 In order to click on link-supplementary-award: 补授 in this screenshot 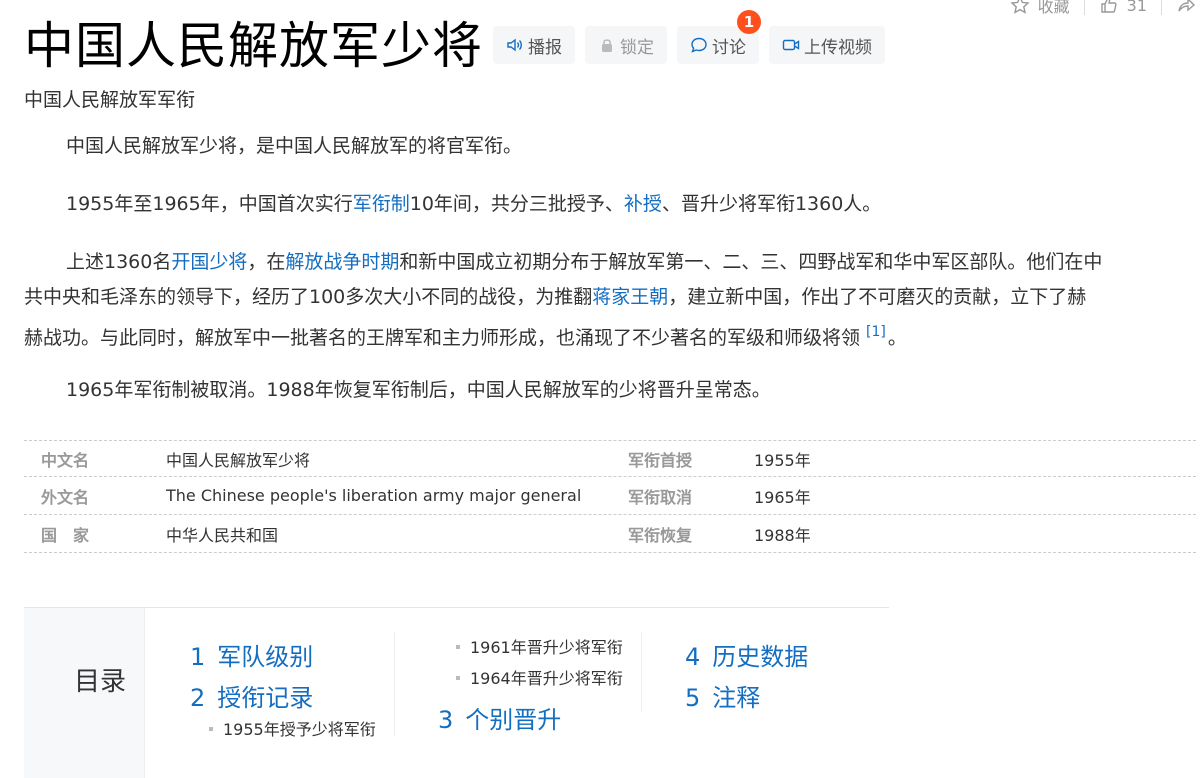, I will do `click(643, 204)`.